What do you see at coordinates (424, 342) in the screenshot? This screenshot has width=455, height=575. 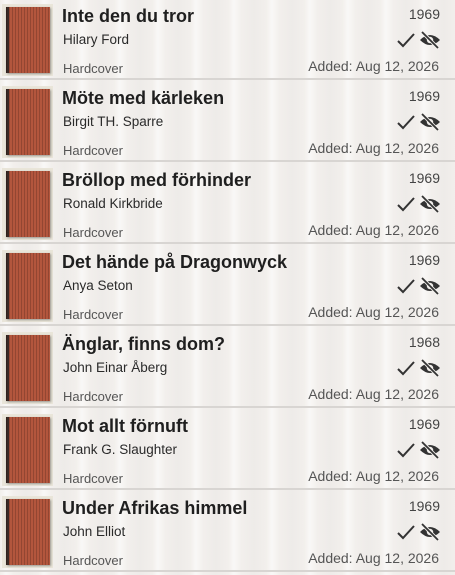 I see `book-year: 1968` at bounding box center [424, 342].